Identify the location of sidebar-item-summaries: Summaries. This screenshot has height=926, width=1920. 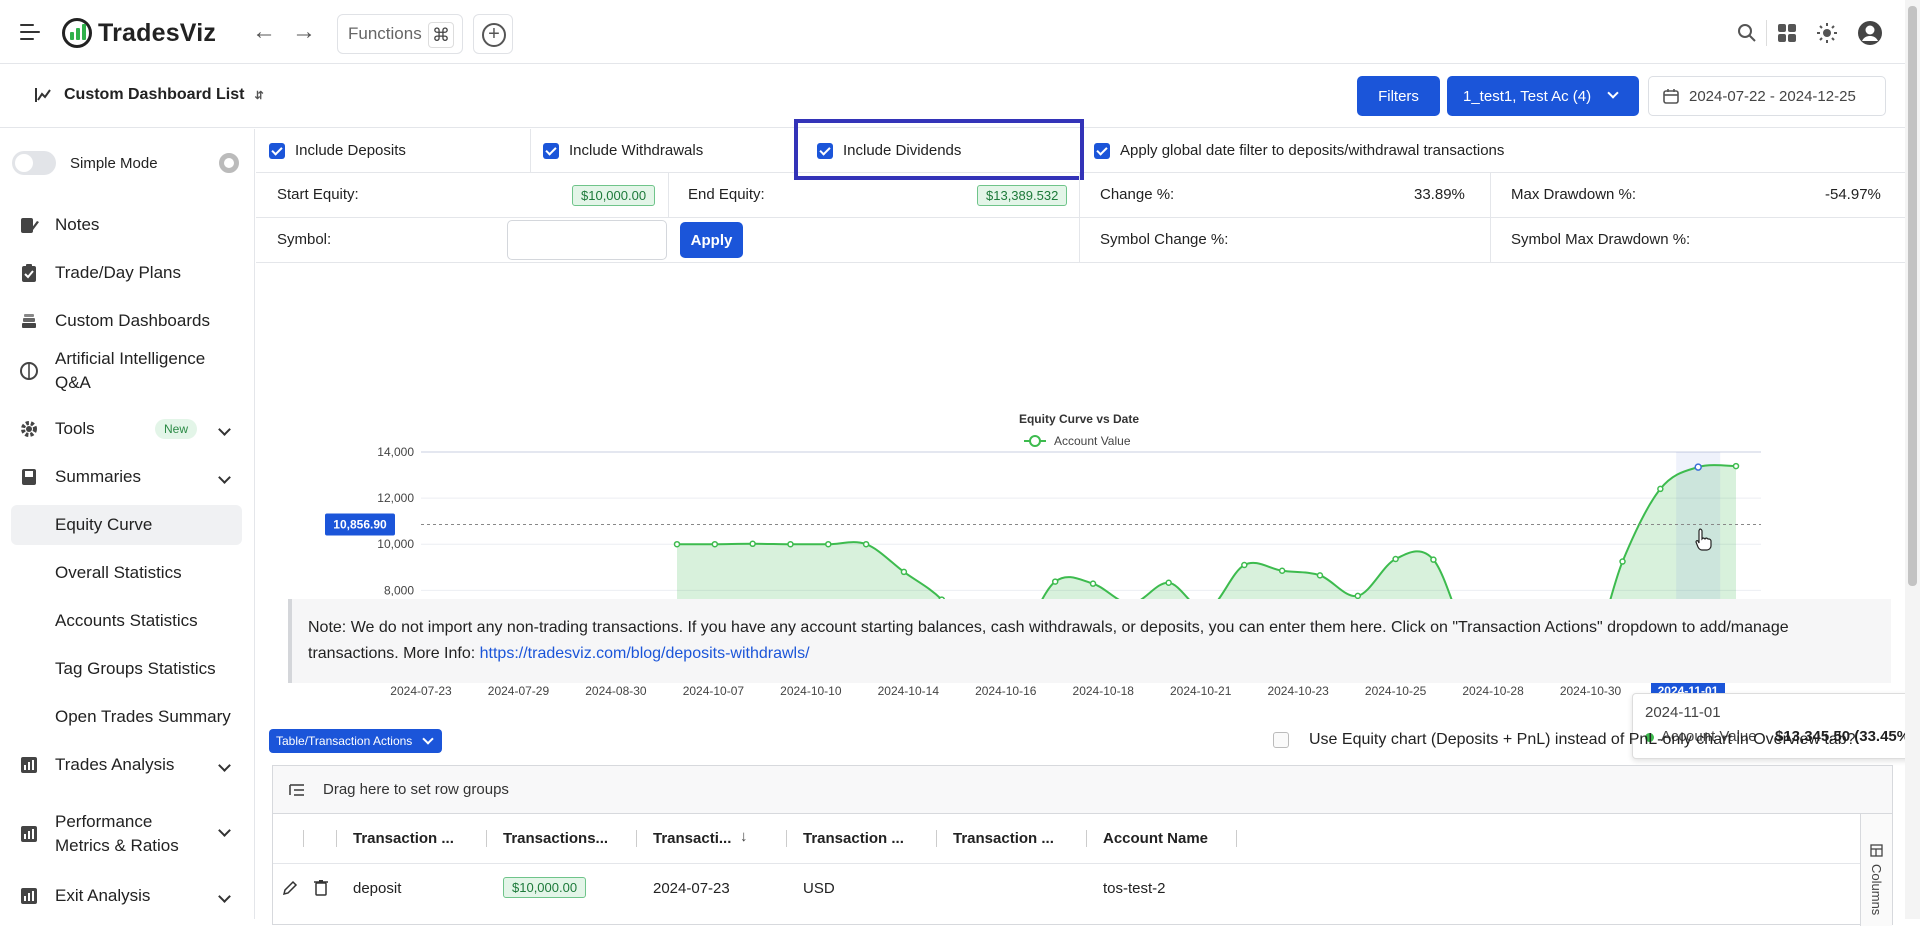
(127, 477).